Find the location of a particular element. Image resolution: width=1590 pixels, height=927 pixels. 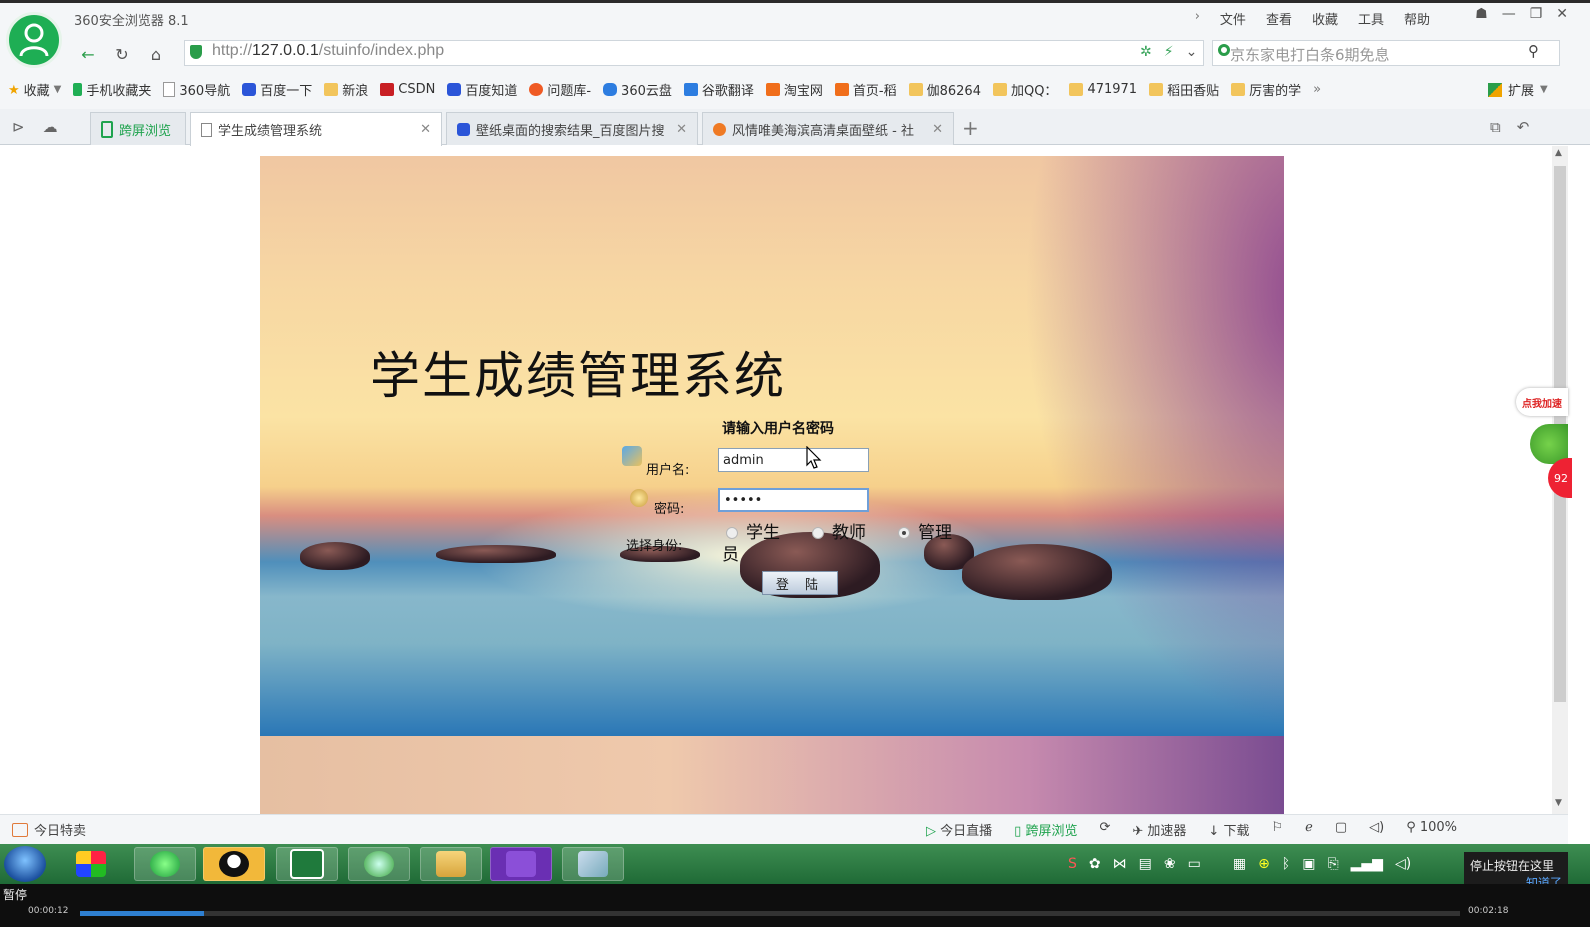

daily-deals-button: 今日特卖 is located at coordinates (49, 829).